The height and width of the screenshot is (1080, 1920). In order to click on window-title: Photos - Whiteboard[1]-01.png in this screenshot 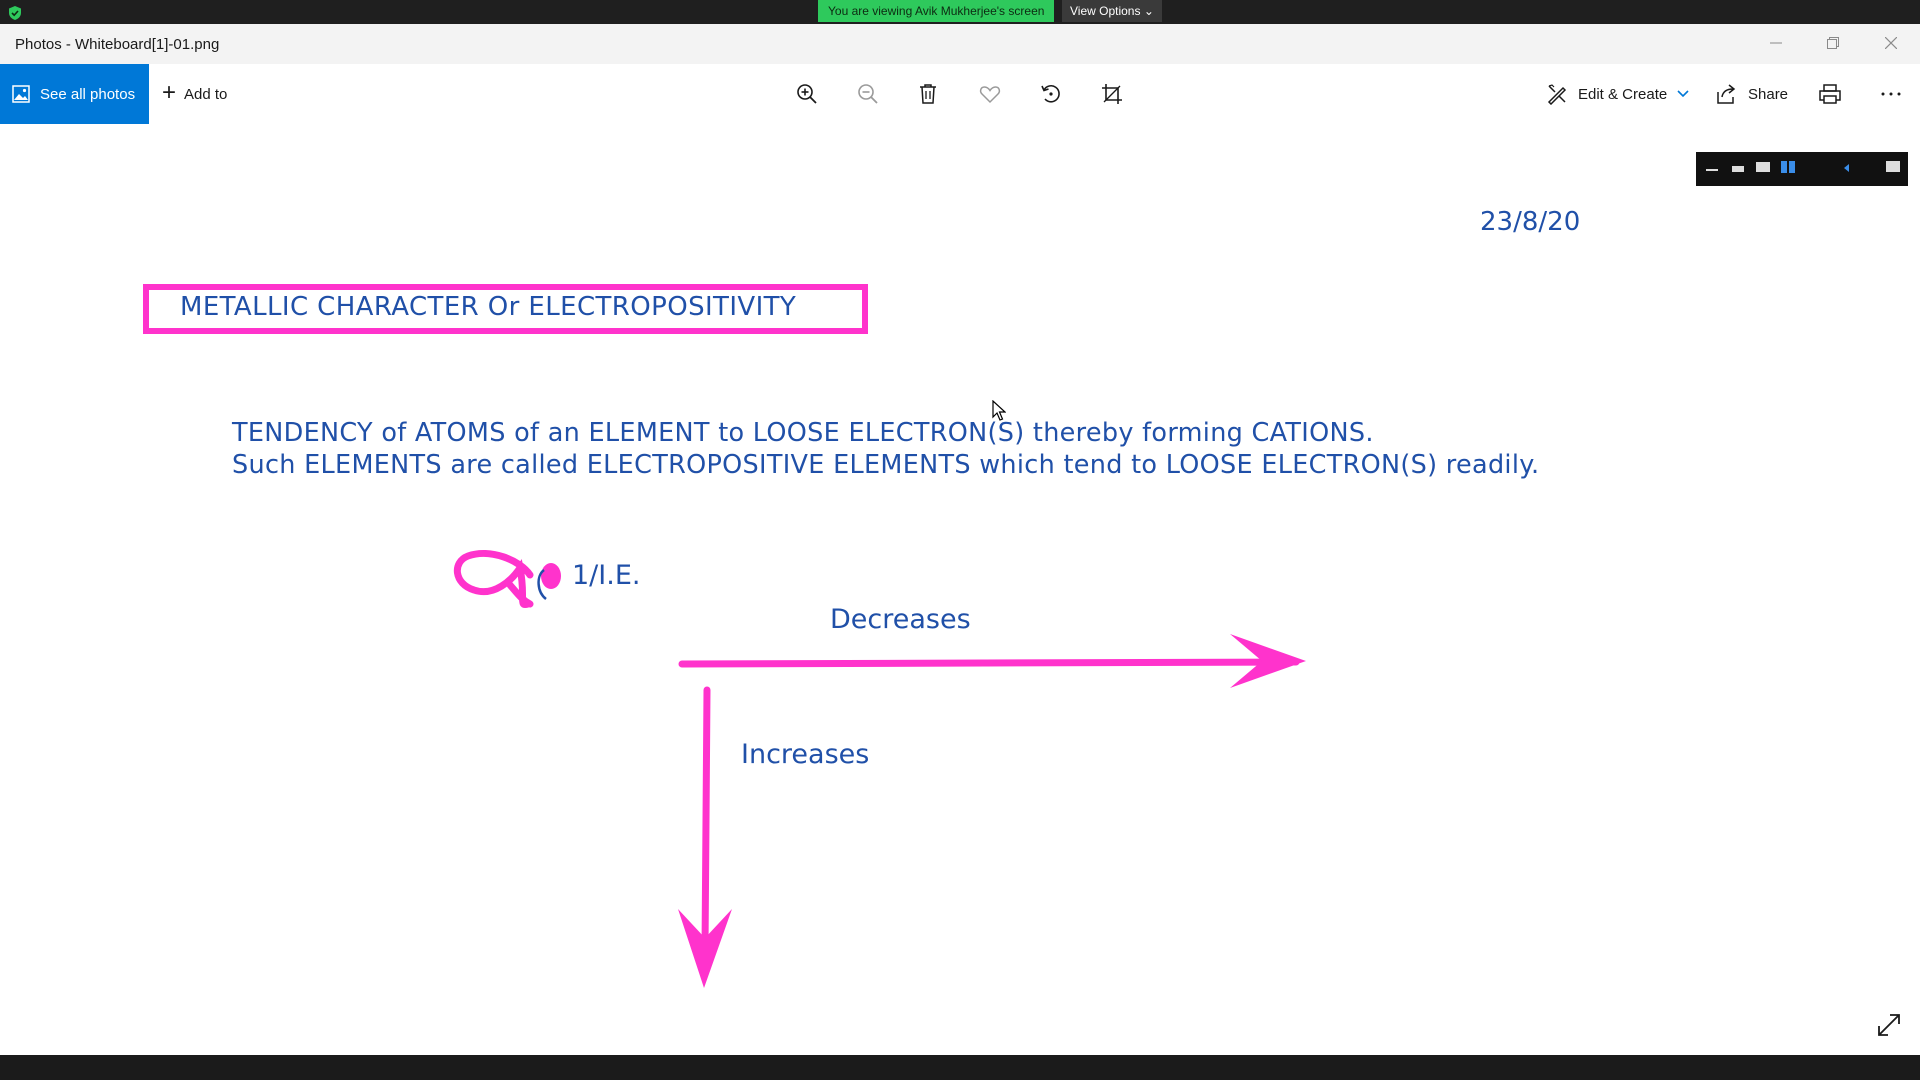, I will do `click(117, 44)`.